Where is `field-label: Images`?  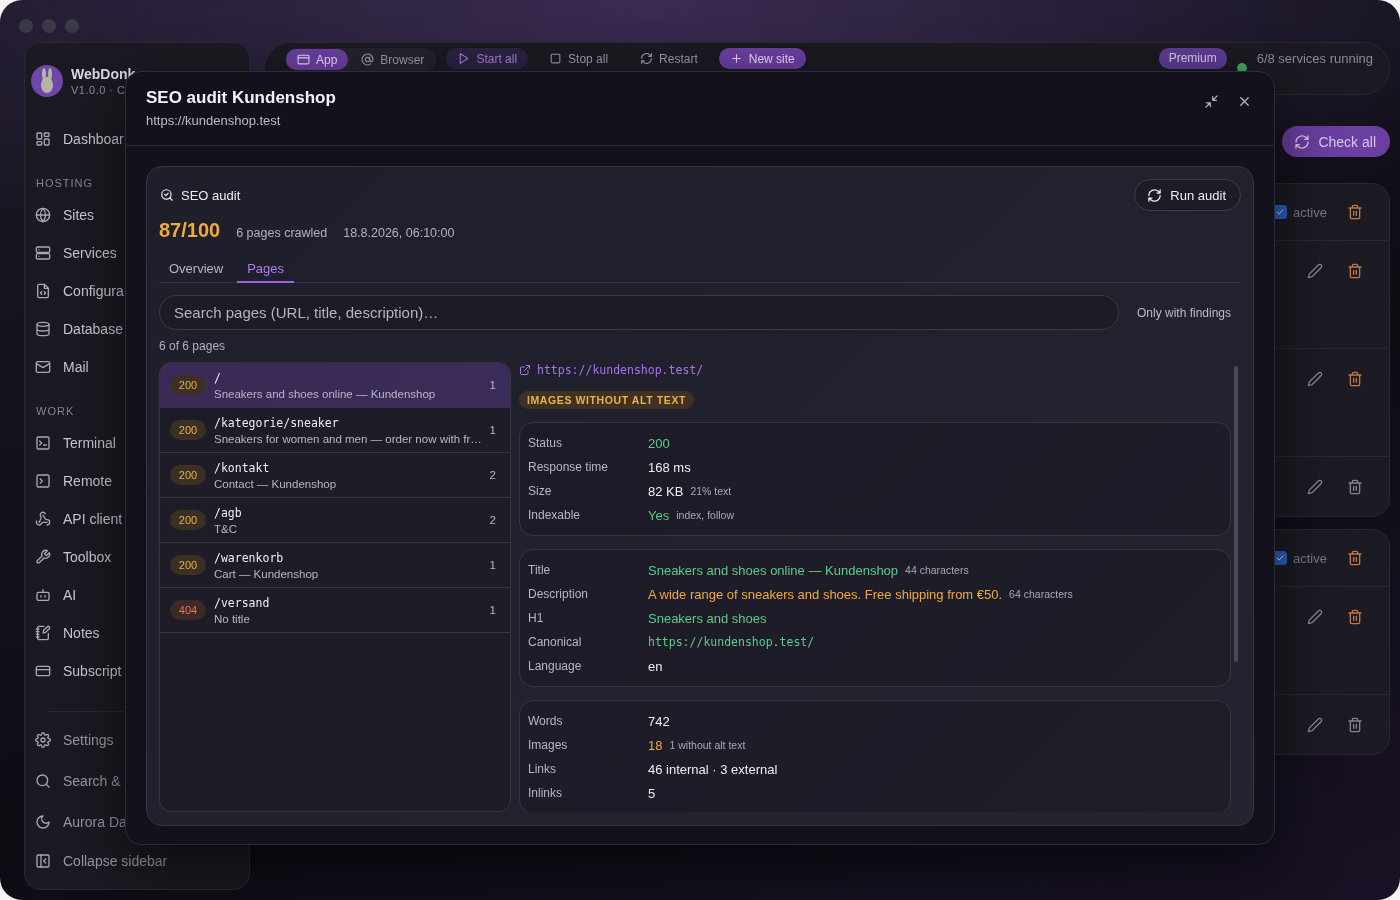
field-label: Images is located at coordinates (548, 745).